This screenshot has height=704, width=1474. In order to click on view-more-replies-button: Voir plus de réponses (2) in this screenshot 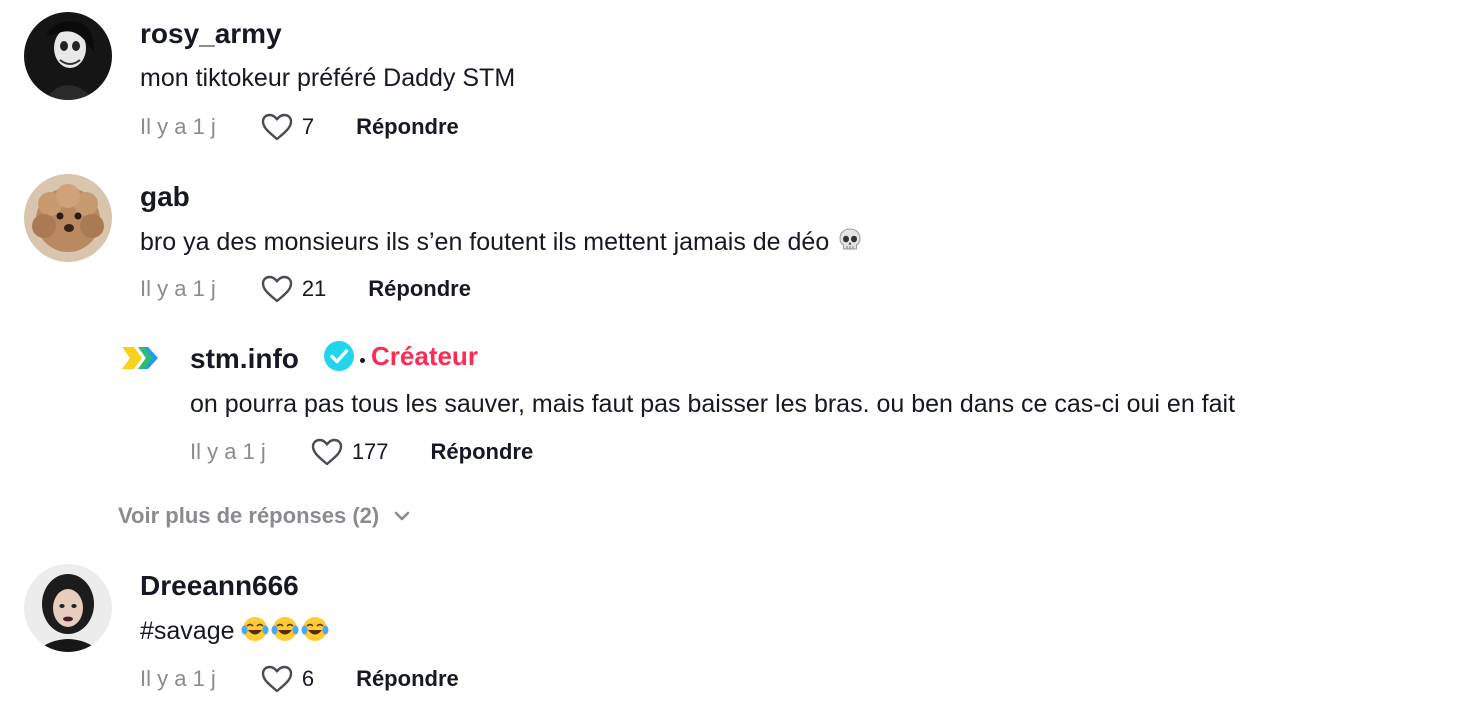, I will do `click(265, 516)`.